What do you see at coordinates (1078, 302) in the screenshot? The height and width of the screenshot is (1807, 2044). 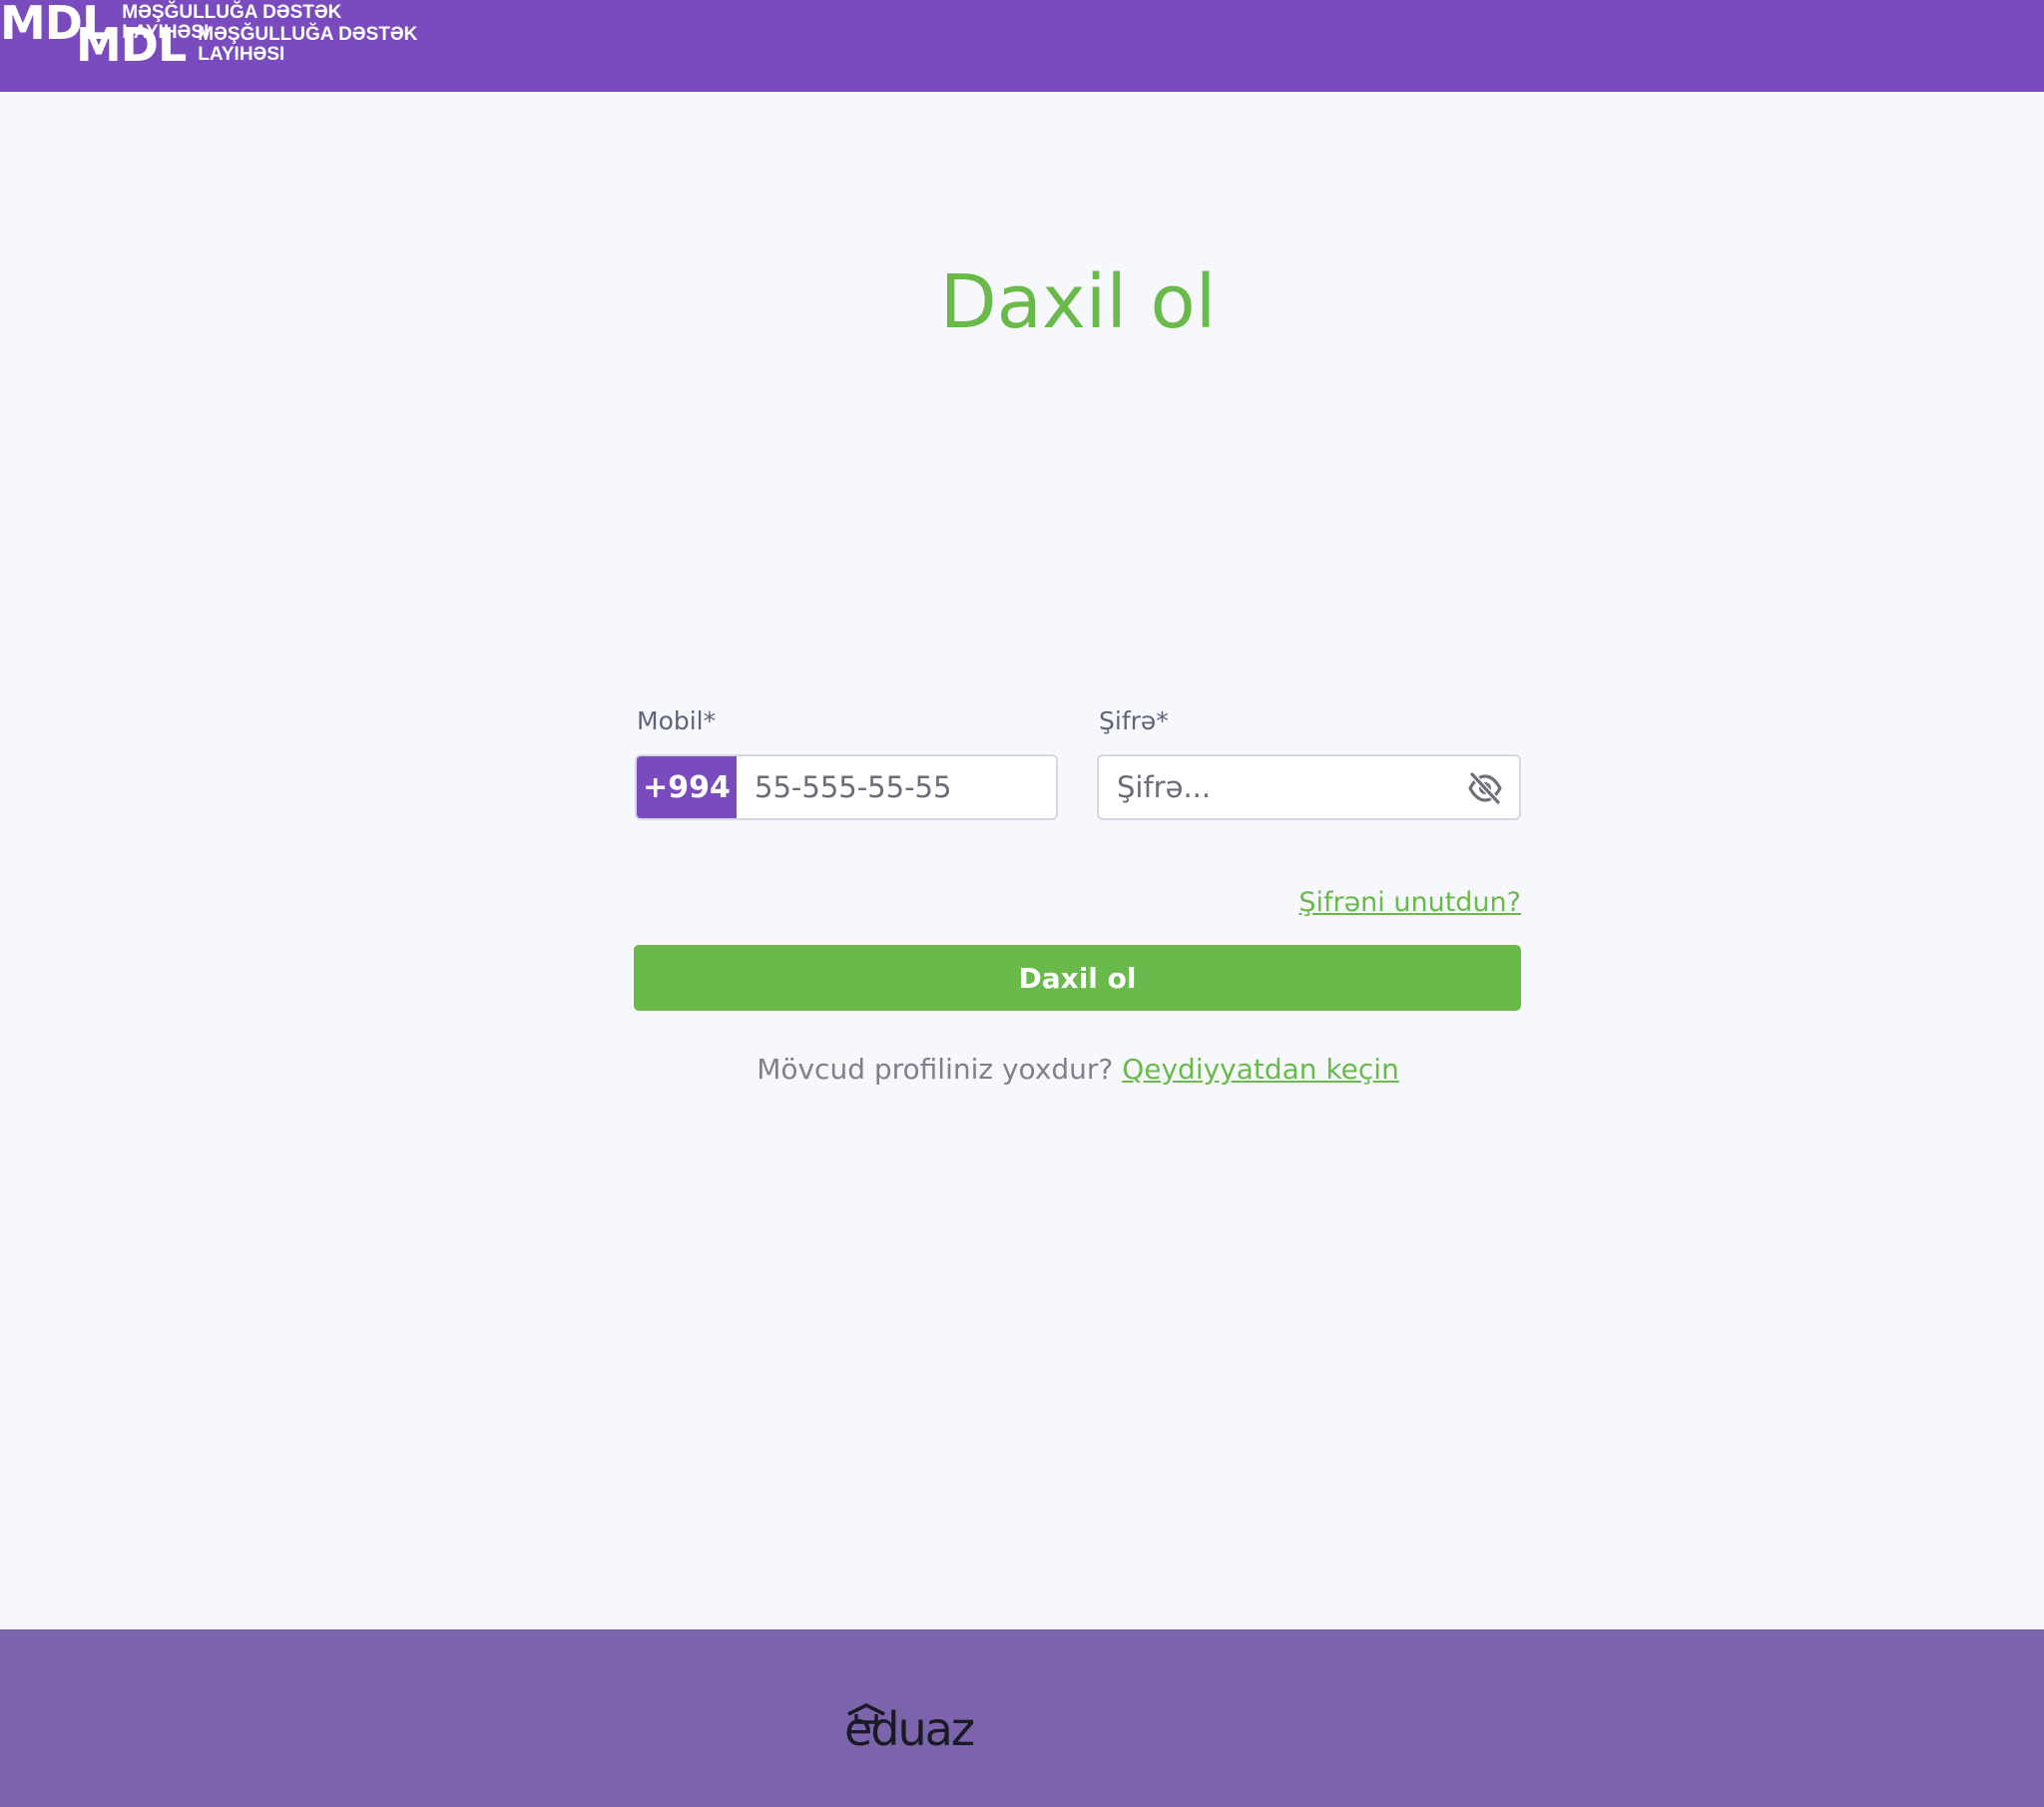 I see `page-title: Daxil ol` at bounding box center [1078, 302].